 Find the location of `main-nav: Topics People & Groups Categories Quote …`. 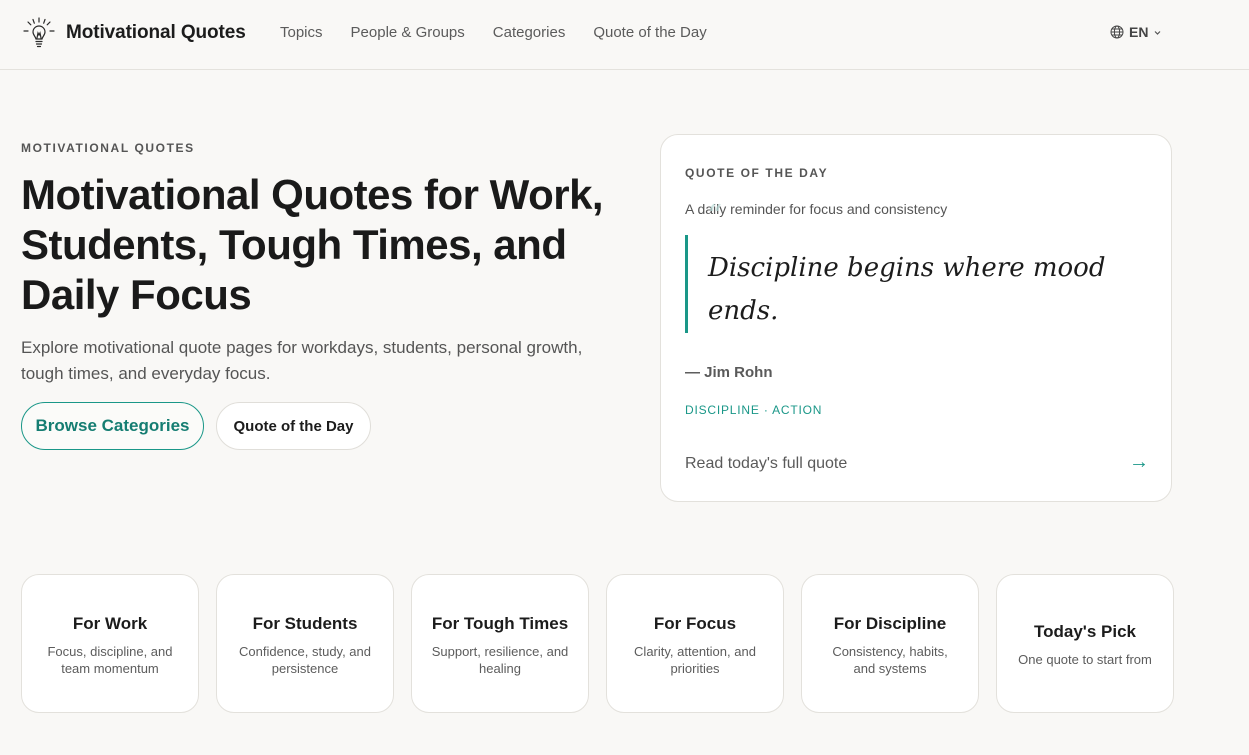

main-nav: Topics People & Groups Categories Quote … is located at coordinates (493, 32).